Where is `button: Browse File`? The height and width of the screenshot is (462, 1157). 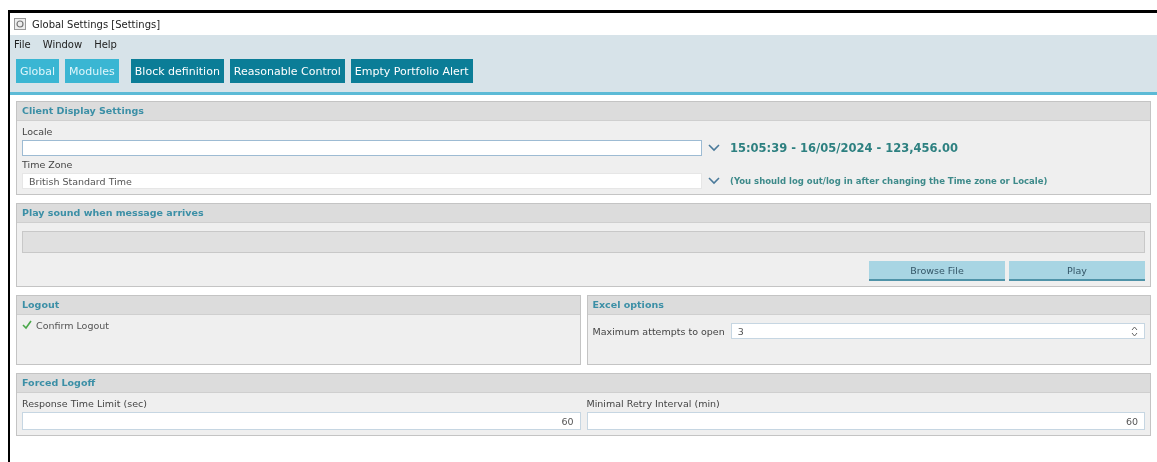
button: Browse File is located at coordinates (937, 271).